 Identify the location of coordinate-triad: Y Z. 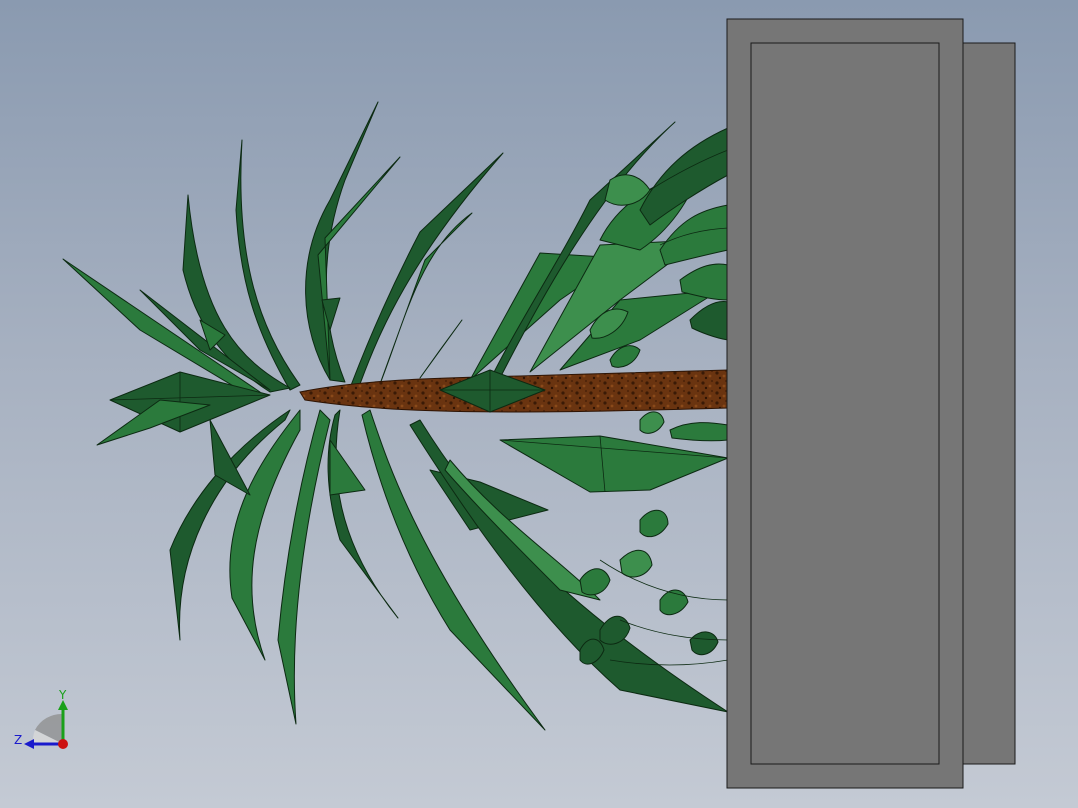
(41, 718).